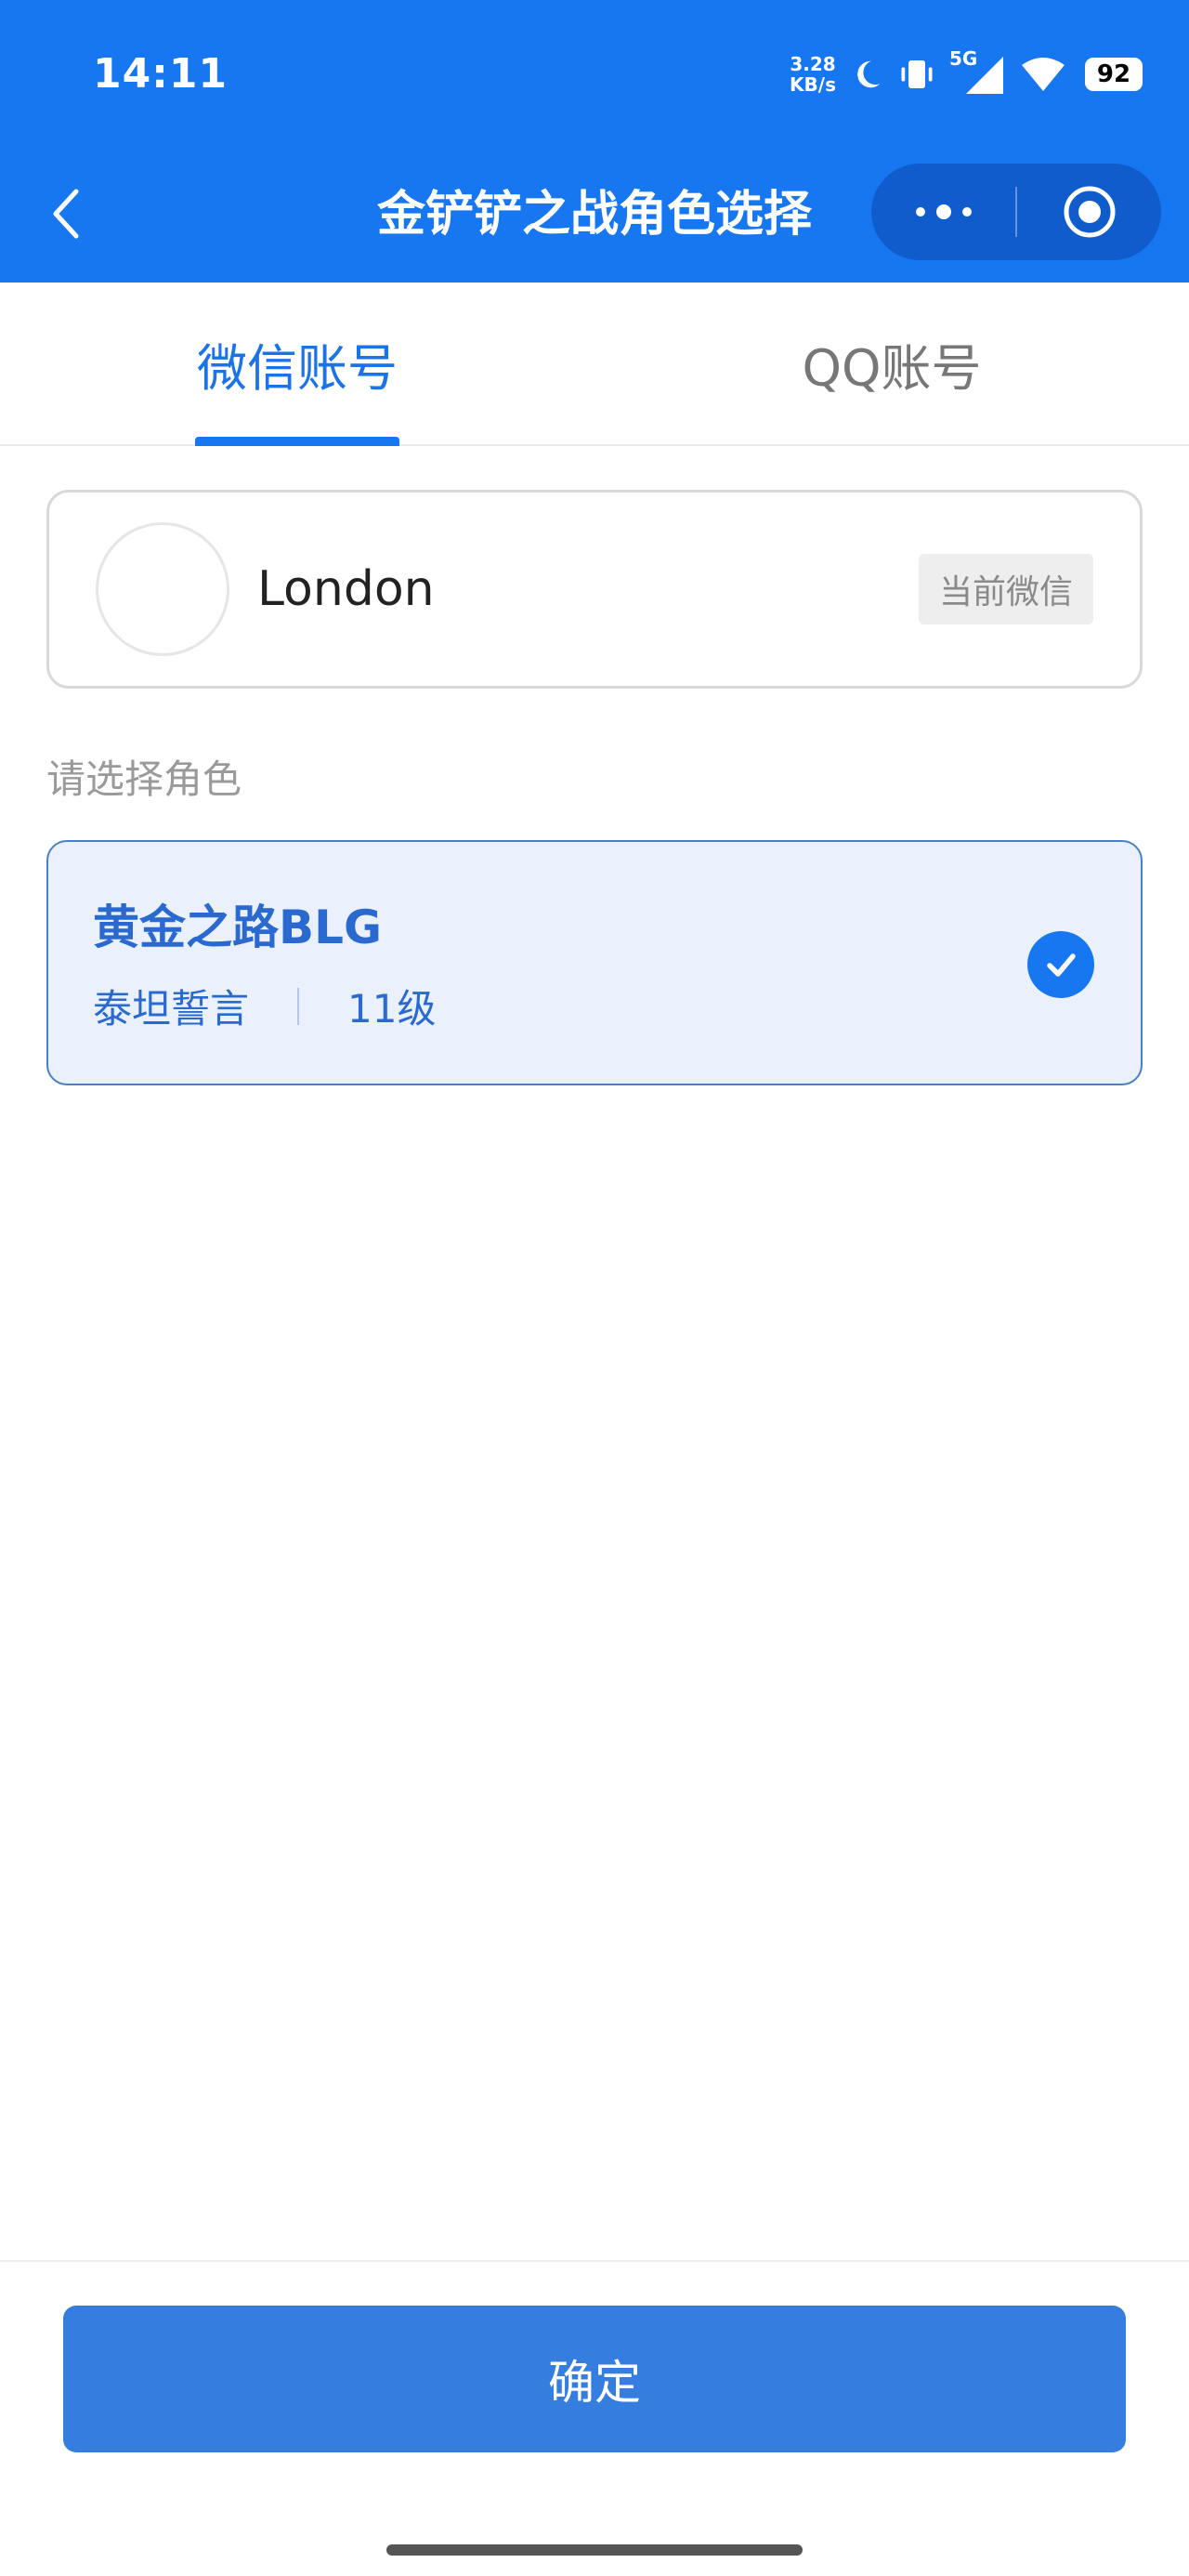  Describe the element at coordinates (594, 962) in the screenshot. I see `role-card: 黄金之路BLG 泰坦誓言 11级` at that location.